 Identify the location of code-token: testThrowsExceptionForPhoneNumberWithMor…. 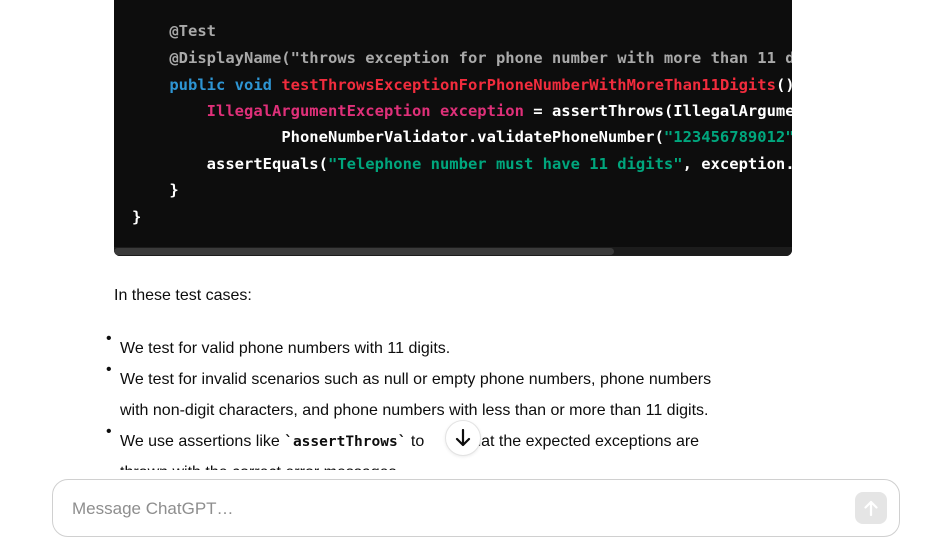
(528, 85).